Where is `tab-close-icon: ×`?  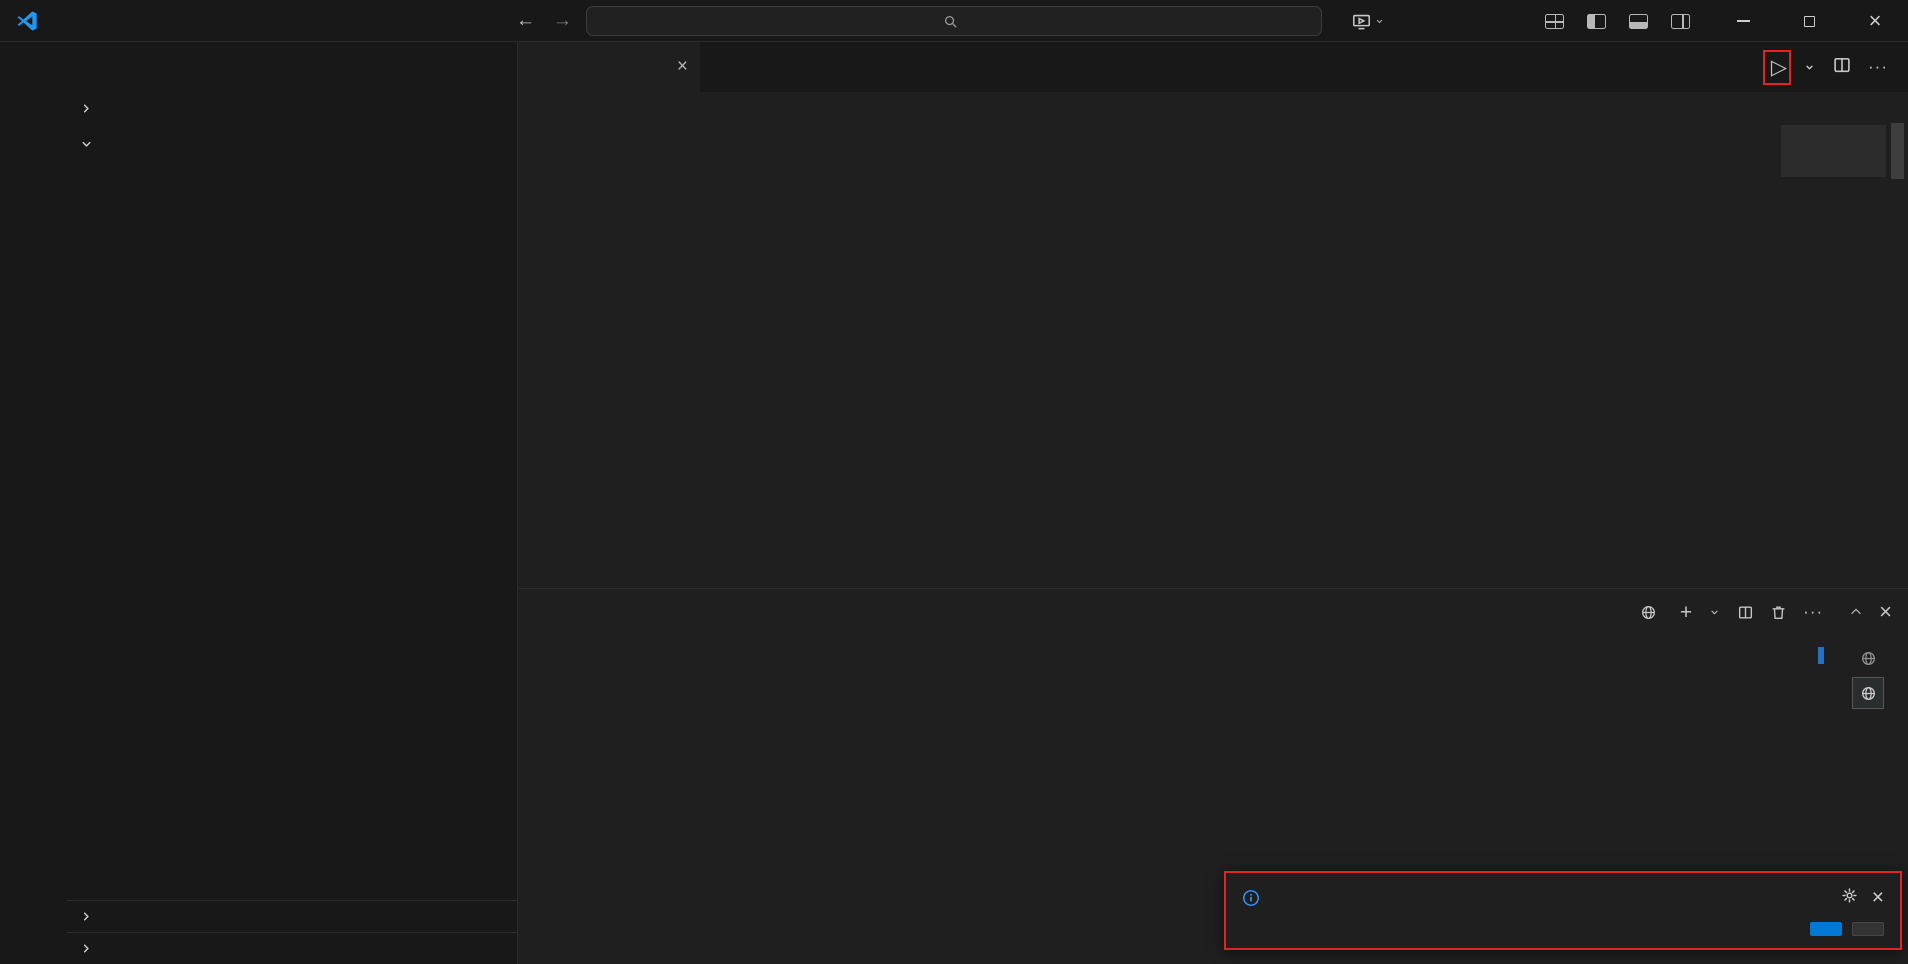 tab-close-icon: × is located at coordinates (682, 67).